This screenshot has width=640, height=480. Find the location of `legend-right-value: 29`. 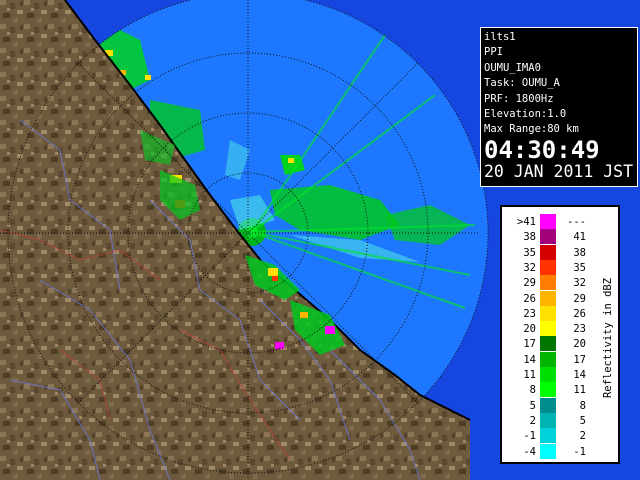

legend-right-value: 29 is located at coordinates (579, 298).